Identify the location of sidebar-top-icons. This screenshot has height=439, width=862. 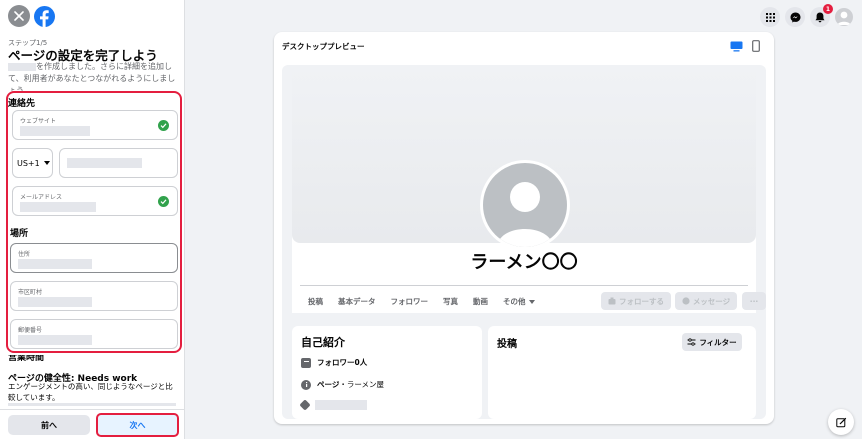
(31, 16).